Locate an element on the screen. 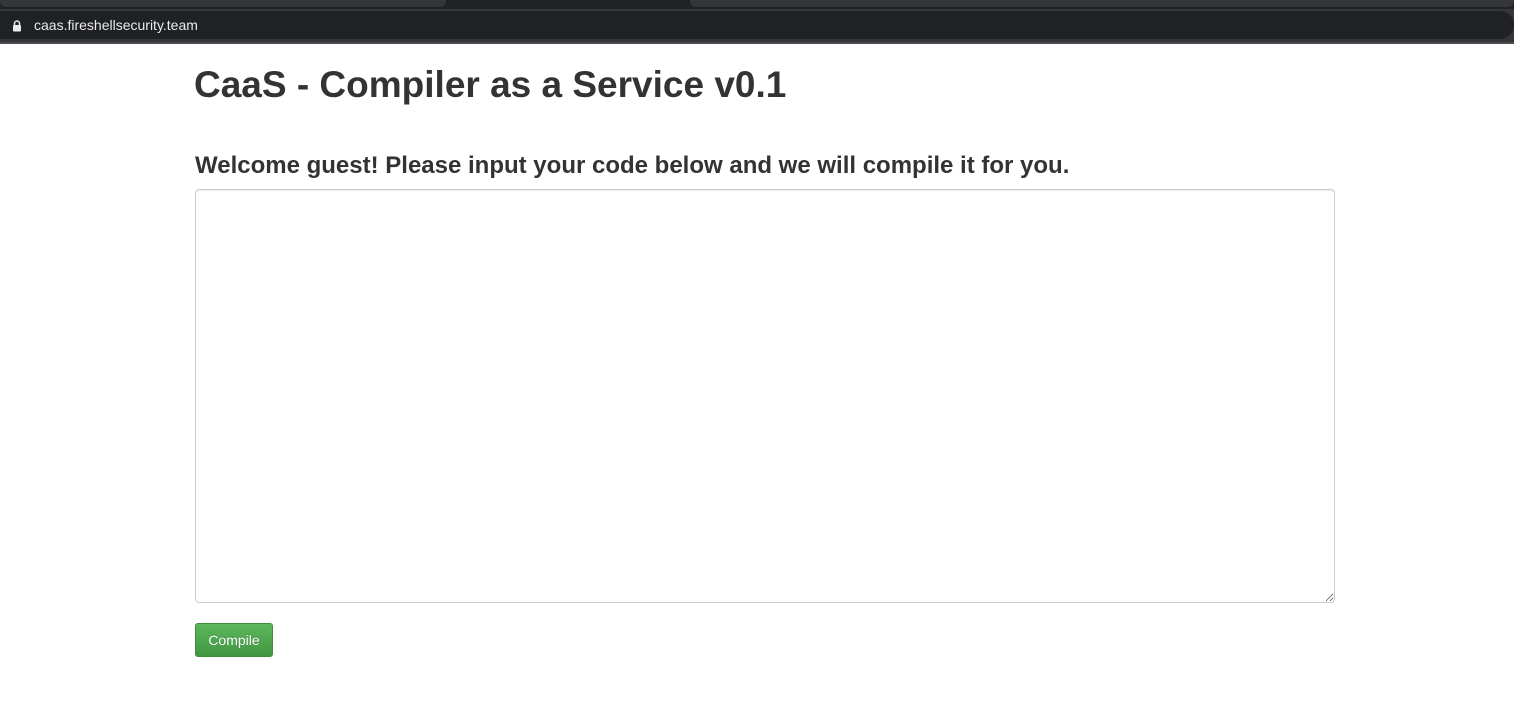  browser-address-bar: caas.fireshellsecurity.team is located at coordinates (757, 25).